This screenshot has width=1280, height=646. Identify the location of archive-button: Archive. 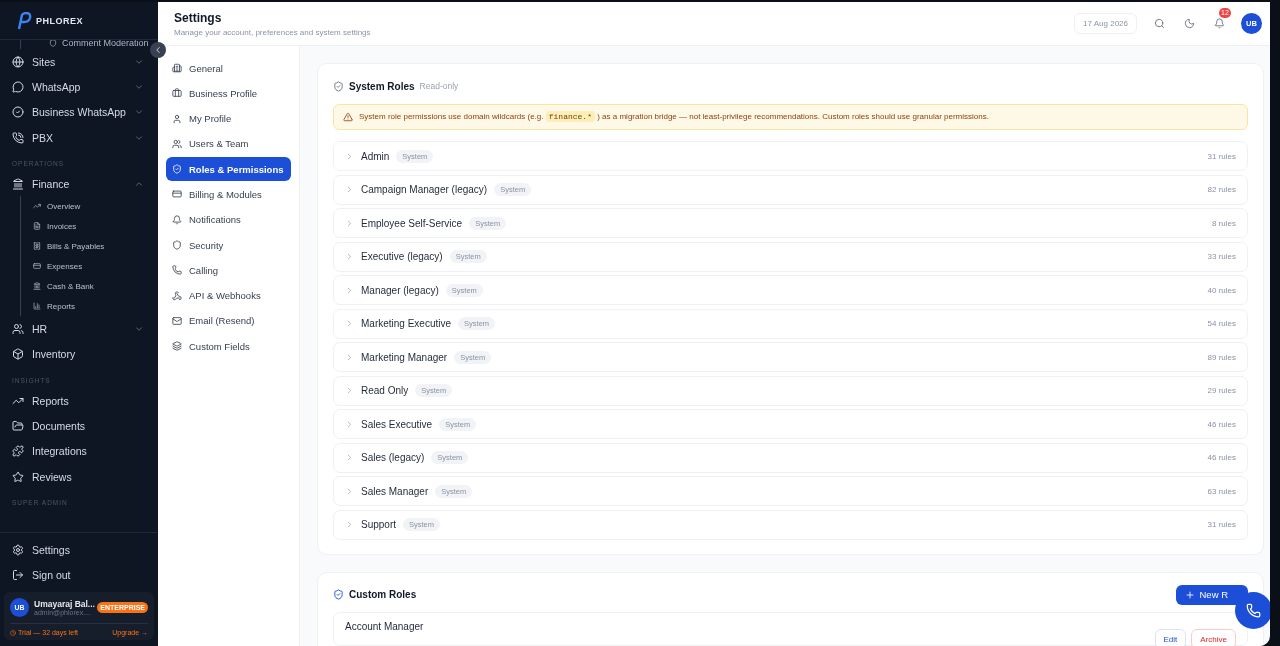
(1213, 637).